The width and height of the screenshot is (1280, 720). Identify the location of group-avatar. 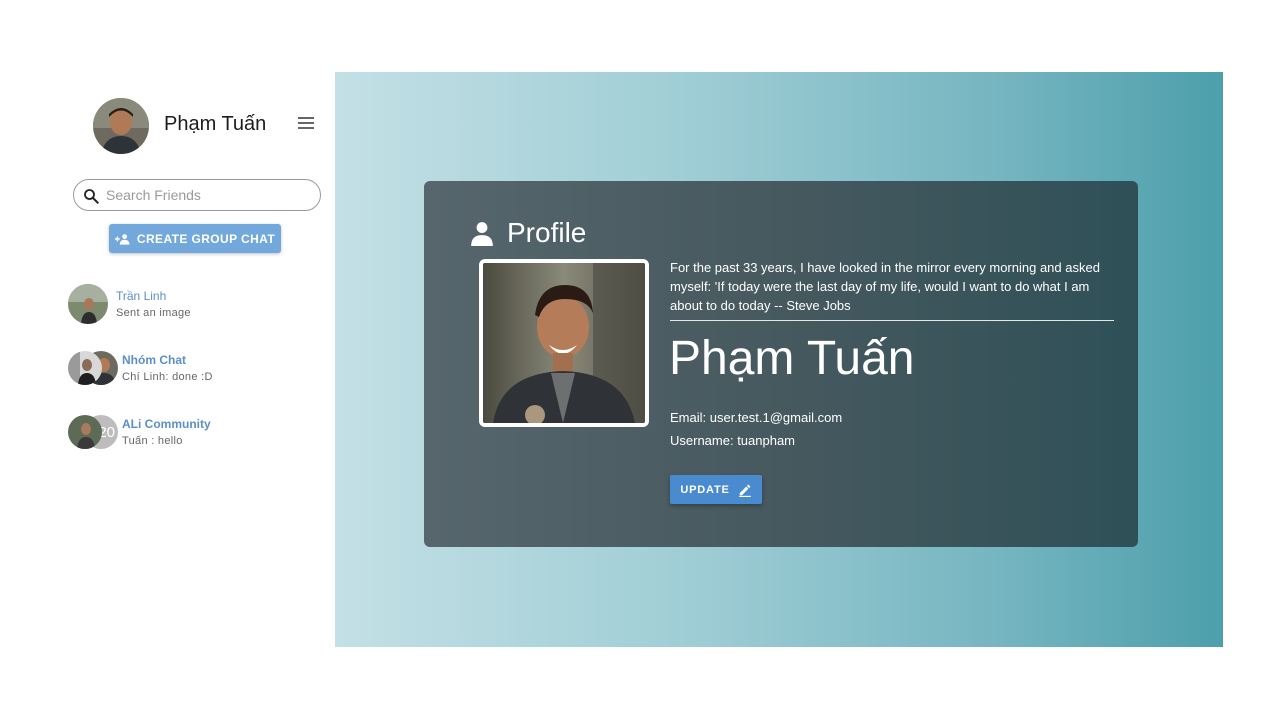
(94, 368).